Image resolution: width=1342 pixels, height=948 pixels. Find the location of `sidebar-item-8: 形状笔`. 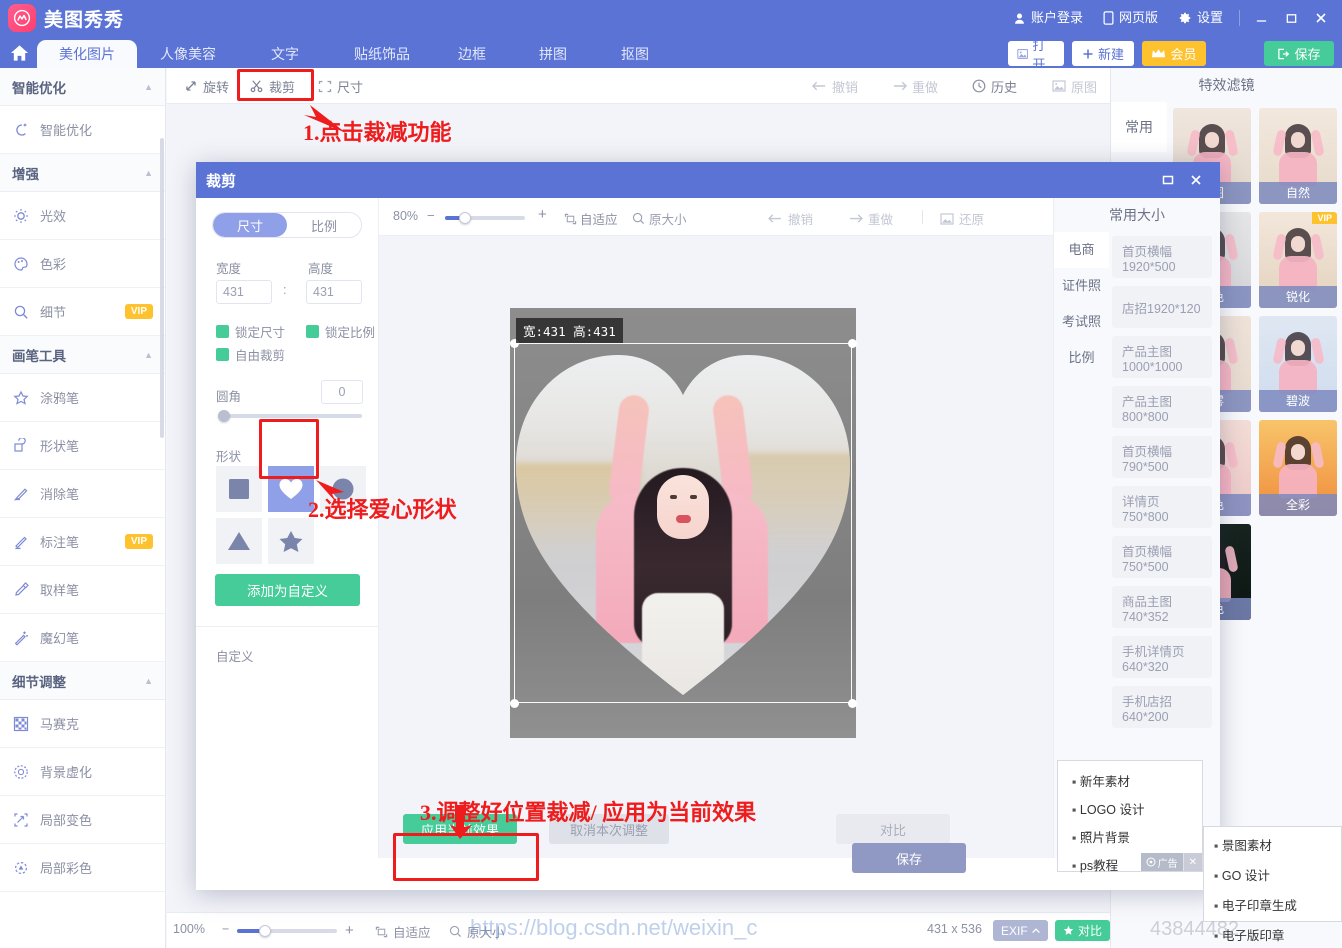

sidebar-item-8: 形状笔 is located at coordinates (82, 446).